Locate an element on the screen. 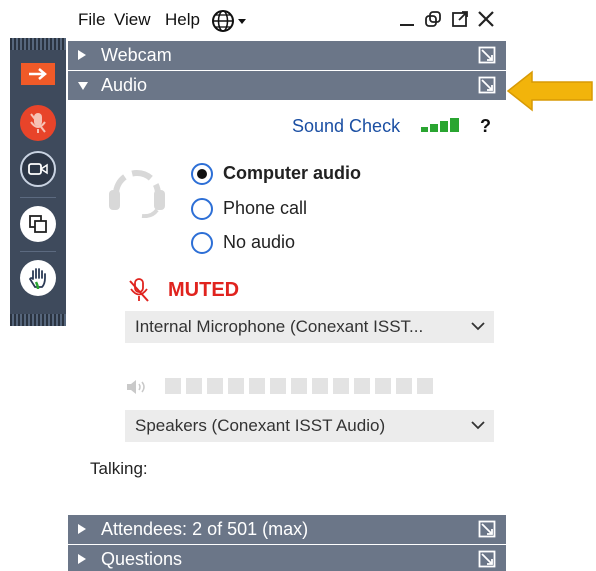 The height and width of the screenshot is (571, 596). speaker-select: Speakers (Conexant ISST Audio) is located at coordinates (309, 426).